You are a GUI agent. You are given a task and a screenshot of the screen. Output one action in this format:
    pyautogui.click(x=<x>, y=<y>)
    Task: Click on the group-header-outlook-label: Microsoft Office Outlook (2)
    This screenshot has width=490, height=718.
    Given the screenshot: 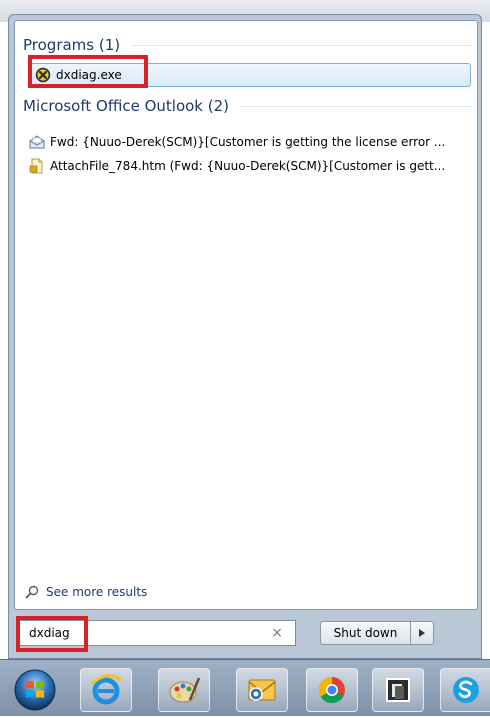 What is the action you would take?
    pyautogui.click(x=126, y=106)
    